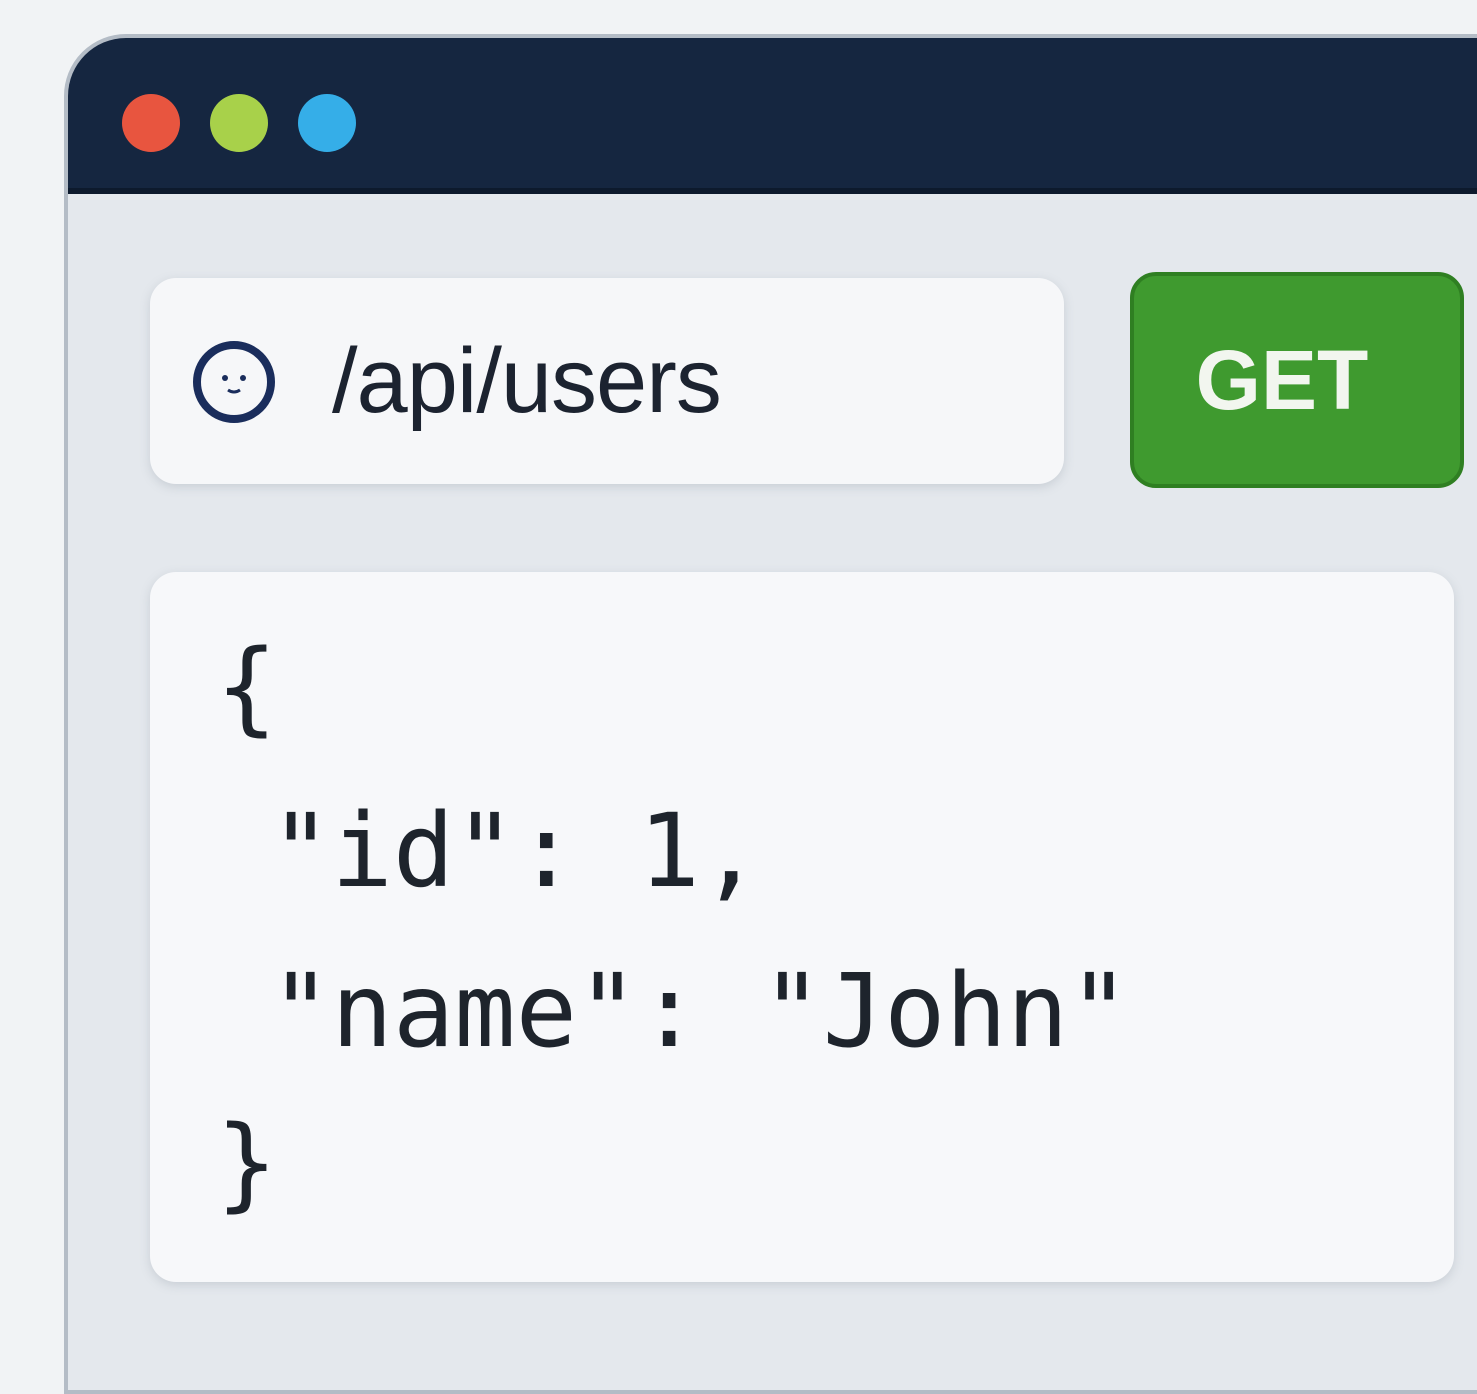 This screenshot has width=1477, height=1394. Describe the element at coordinates (239, 123) in the screenshot. I see `minimize-window-button` at that location.